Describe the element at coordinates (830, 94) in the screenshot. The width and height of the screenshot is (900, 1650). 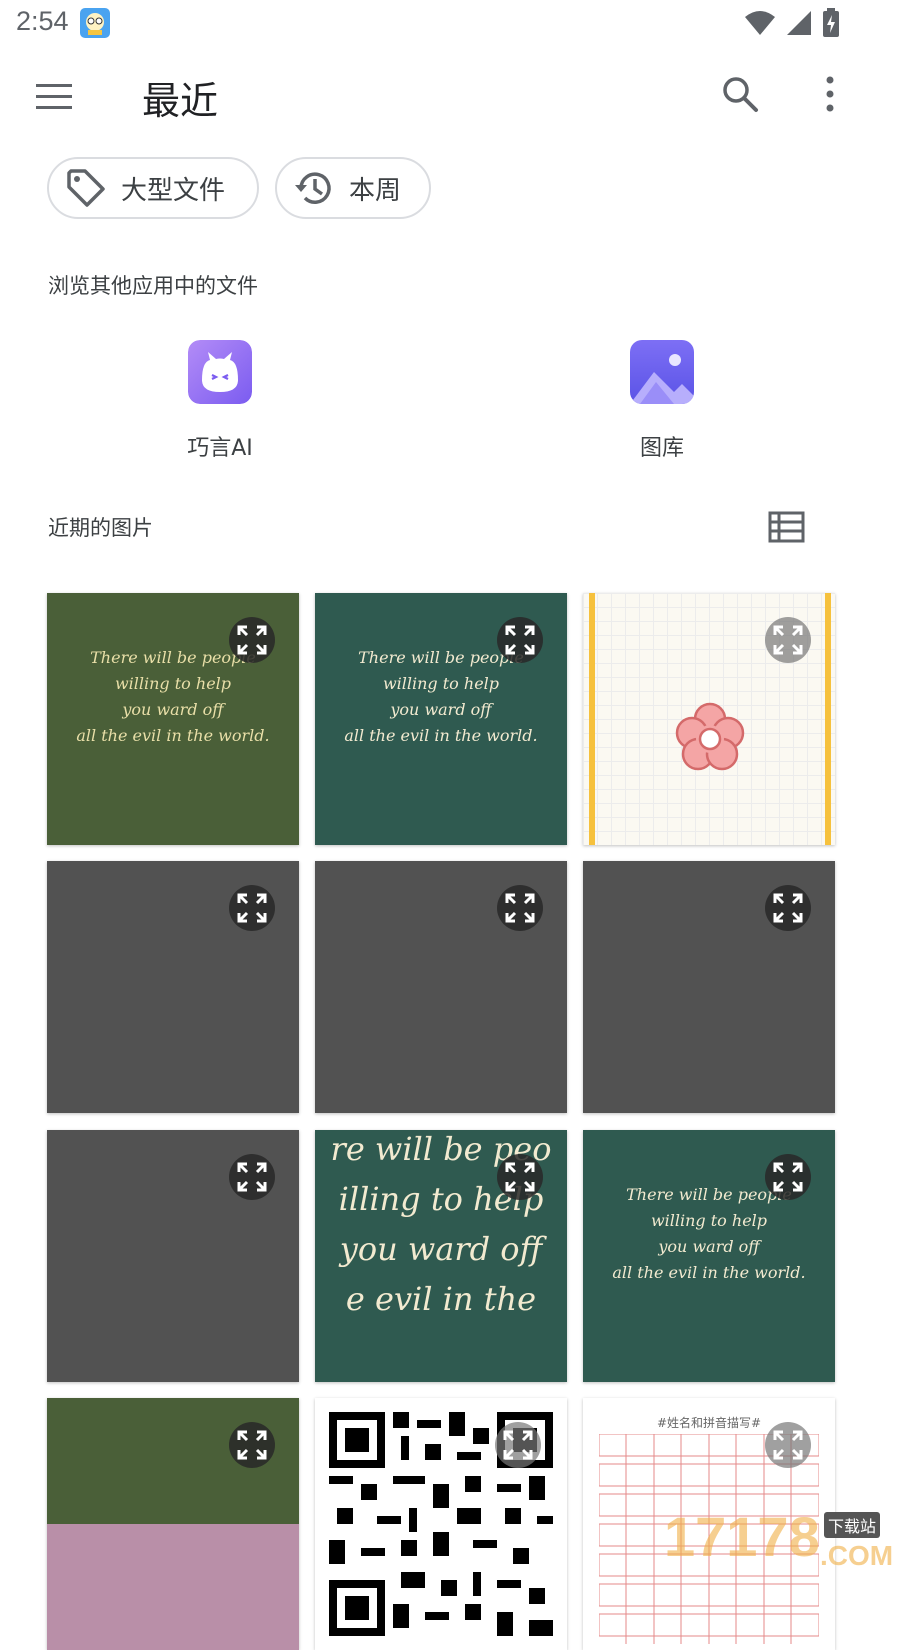
I see `more-options-icon` at that location.